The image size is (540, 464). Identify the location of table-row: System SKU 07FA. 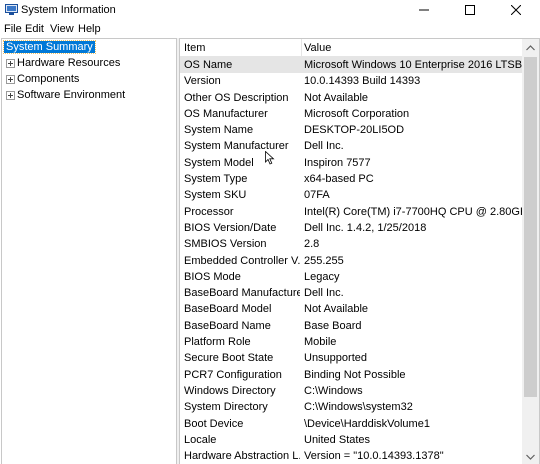
(351, 195).